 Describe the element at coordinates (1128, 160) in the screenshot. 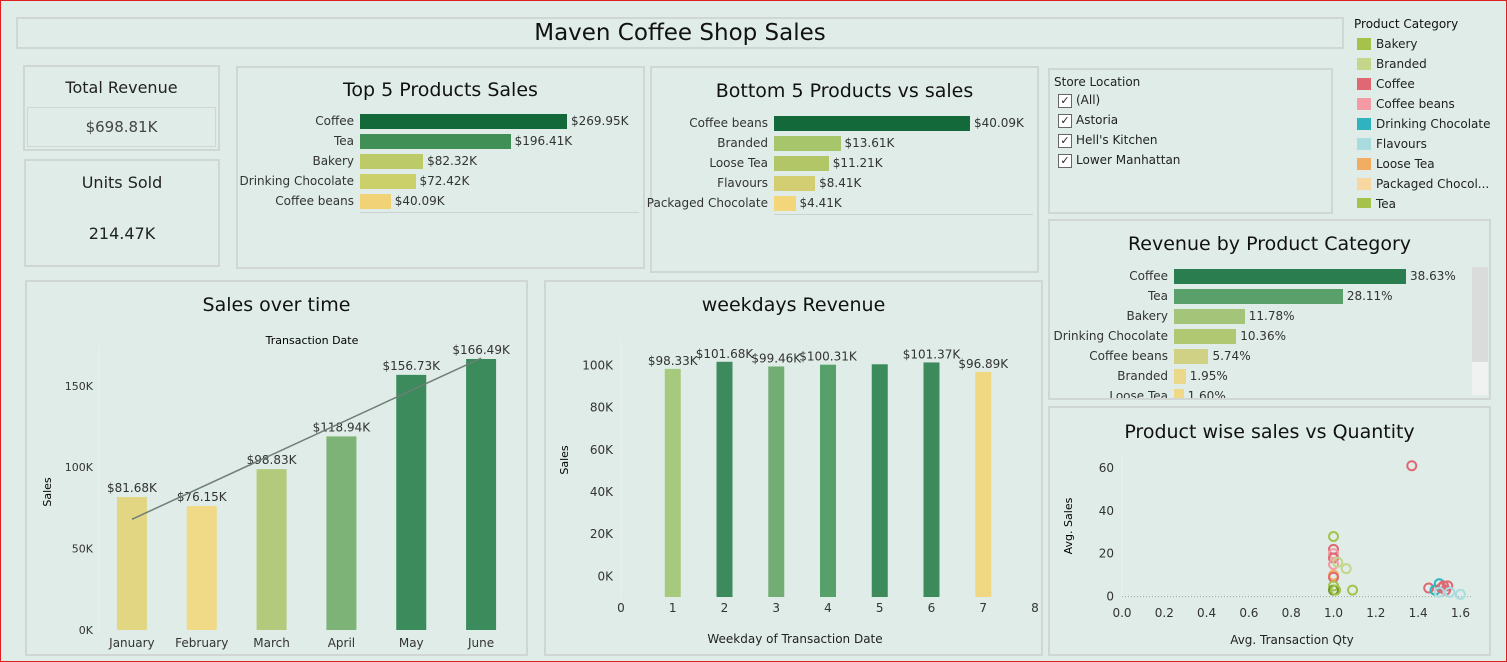

I see `filter-option-label: Lower Manhattan` at that location.